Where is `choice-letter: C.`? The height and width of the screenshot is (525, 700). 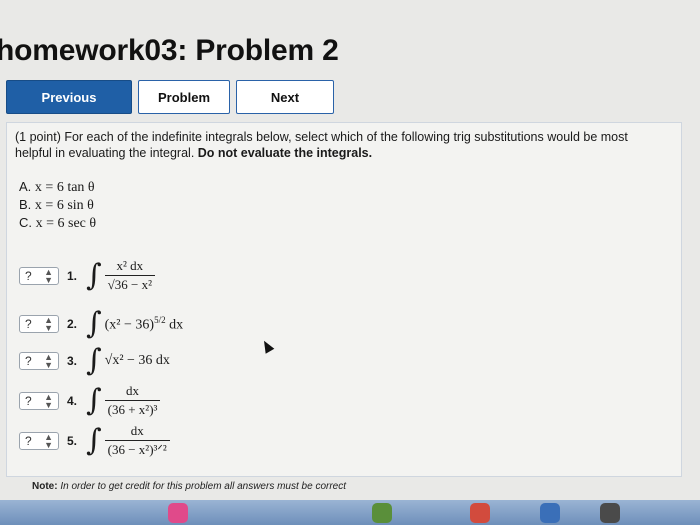
choice-letter: C. is located at coordinates (25, 222).